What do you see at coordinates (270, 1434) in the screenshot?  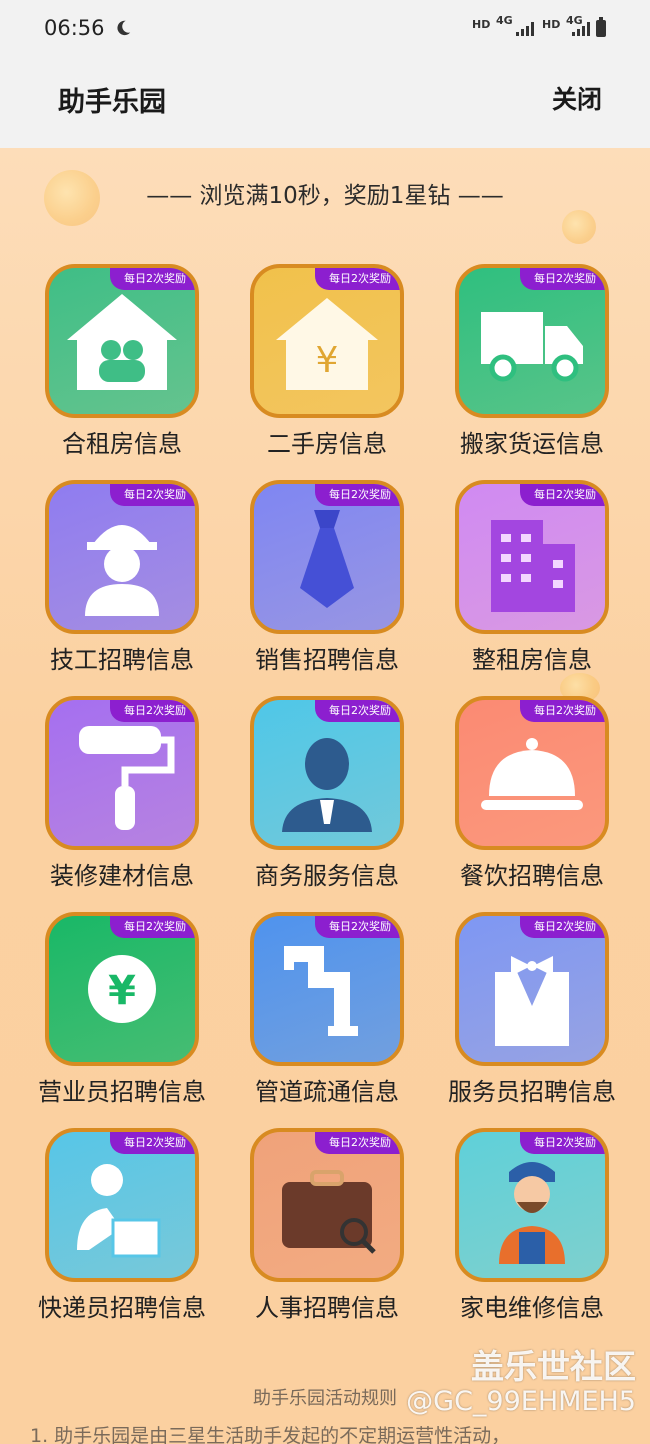 I see `rules-line-1: 1. 助手乐园是由三星生活助手发起的不定期运营性活动，` at bounding box center [270, 1434].